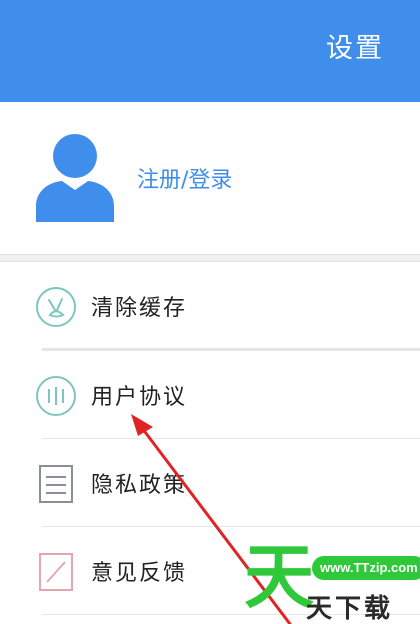  What do you see at coordinates (350, 609) in the screenshot?
I see `watermark-name: 天下载` at bounding box center [350, 609].